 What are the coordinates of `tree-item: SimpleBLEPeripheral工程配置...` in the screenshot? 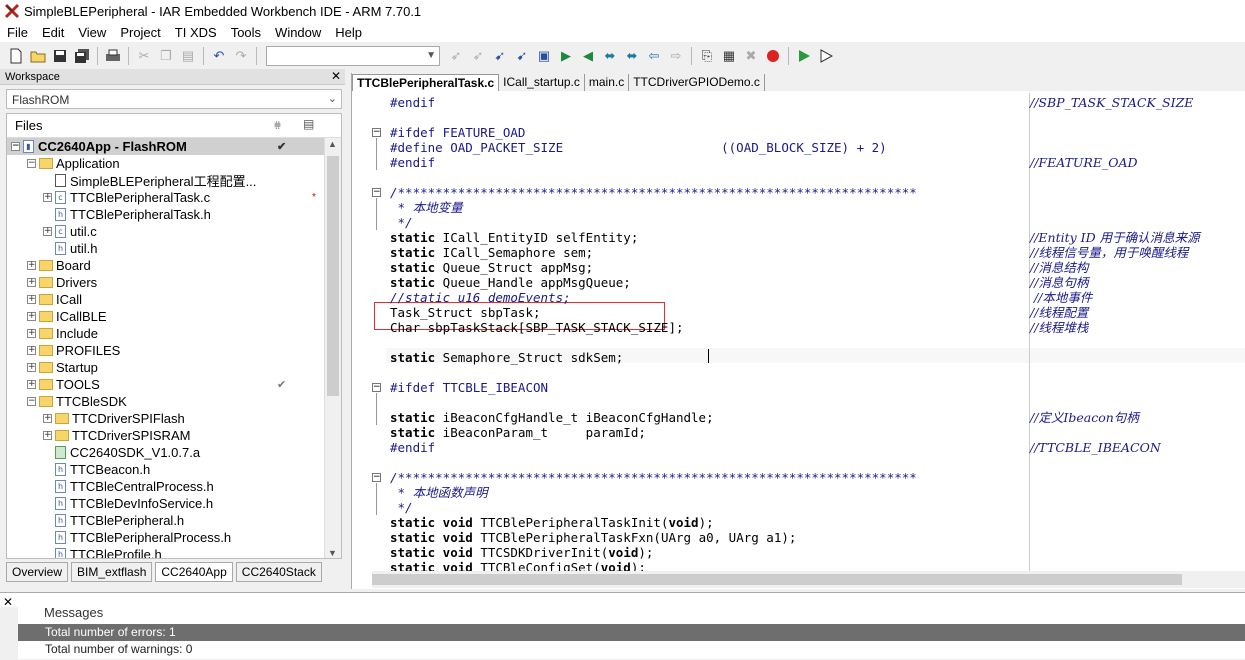 It's located at (174, 180).